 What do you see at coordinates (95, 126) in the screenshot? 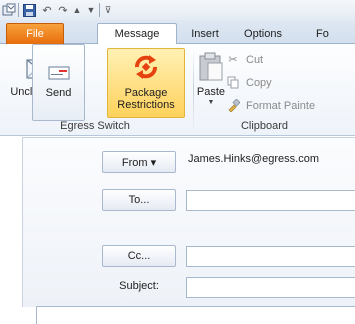
I see `egress-switch-group-label: Egress Switch` at bounding box center [95, 126].